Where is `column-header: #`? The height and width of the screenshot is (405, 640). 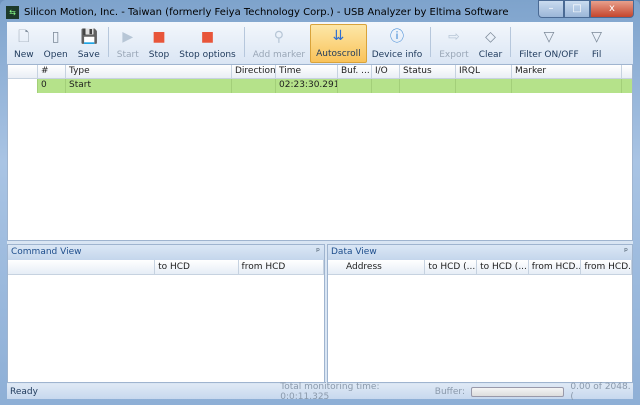
column-header: # is located at coordinates (52, 71).